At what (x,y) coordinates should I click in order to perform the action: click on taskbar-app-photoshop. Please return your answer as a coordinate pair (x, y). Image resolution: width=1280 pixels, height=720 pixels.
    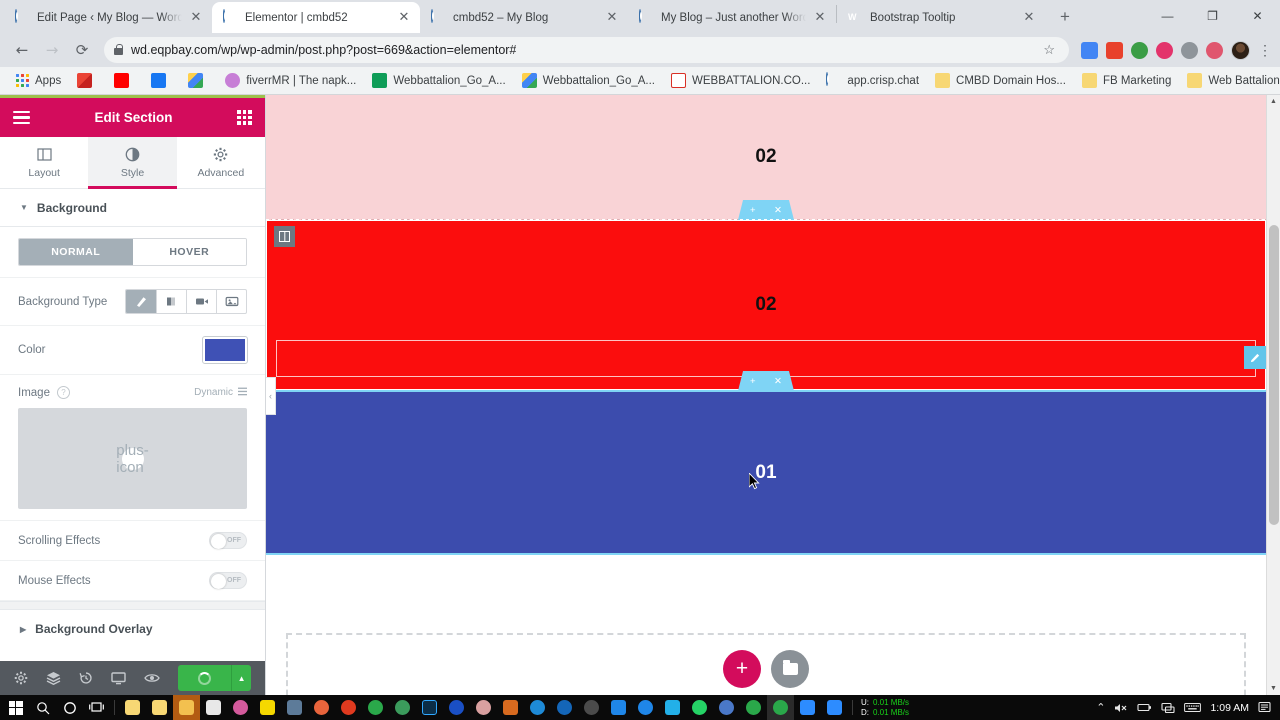
    Looking at the image, I should click on (429, 707).